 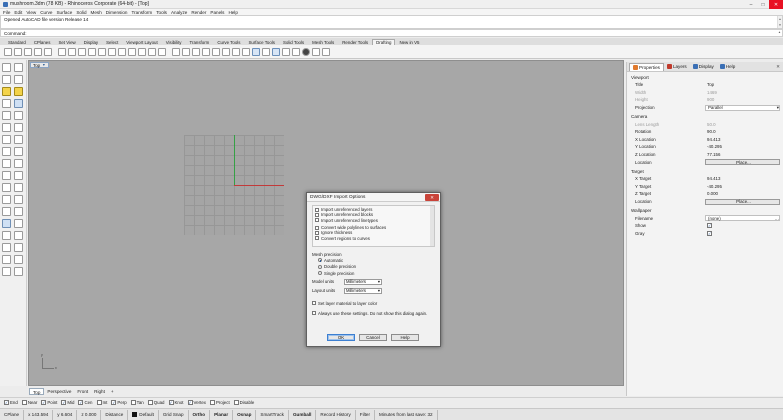 What do you see at coordinates (336, 414) in the screenshot?
I see `record-history-toggle: Record History` at bounding box center [336, 414].